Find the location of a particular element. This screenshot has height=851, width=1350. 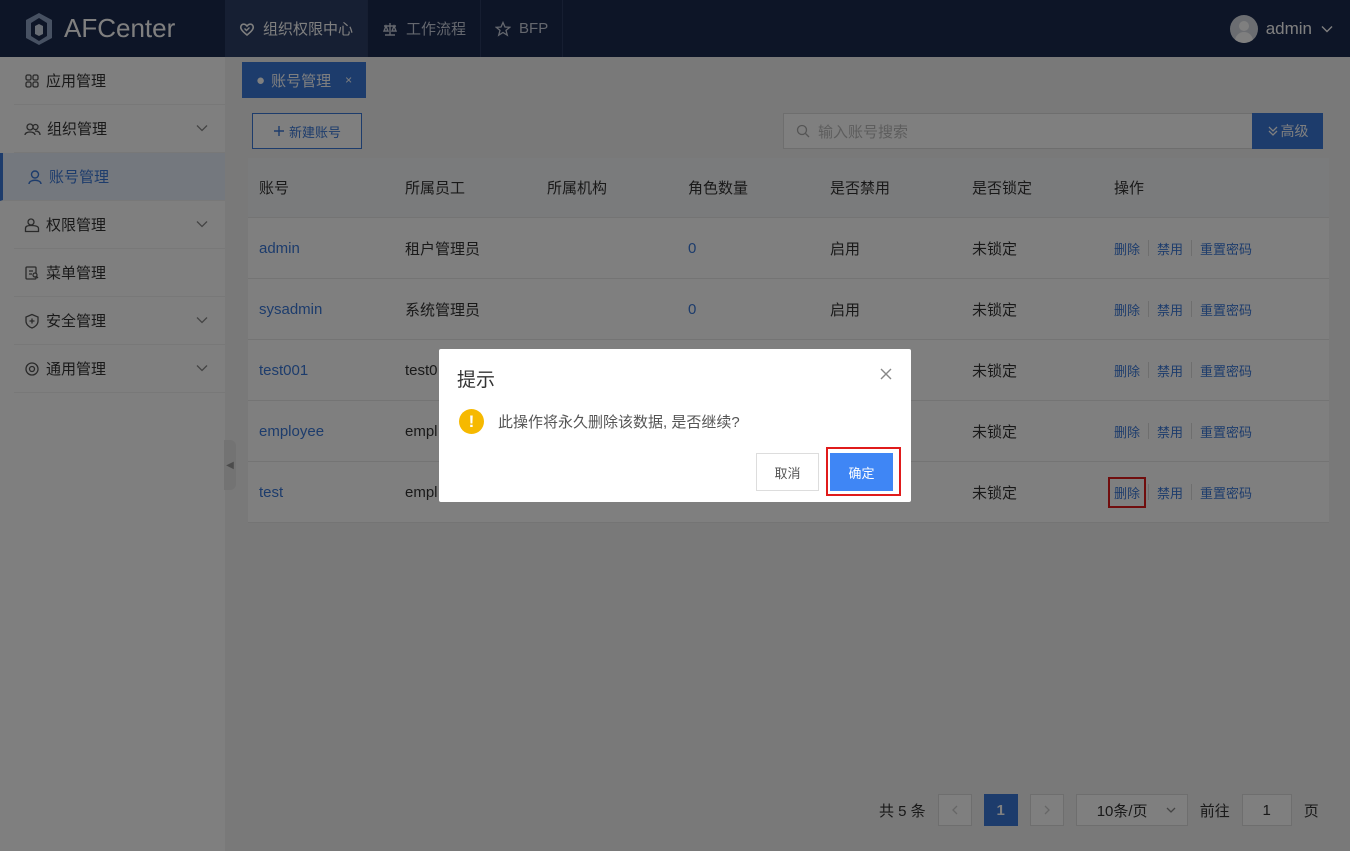

confirm-dialog: 提示 ! 此操作将永久删除该数据, 是否继续? 取消 确定 is located at coordinates (675, 425).